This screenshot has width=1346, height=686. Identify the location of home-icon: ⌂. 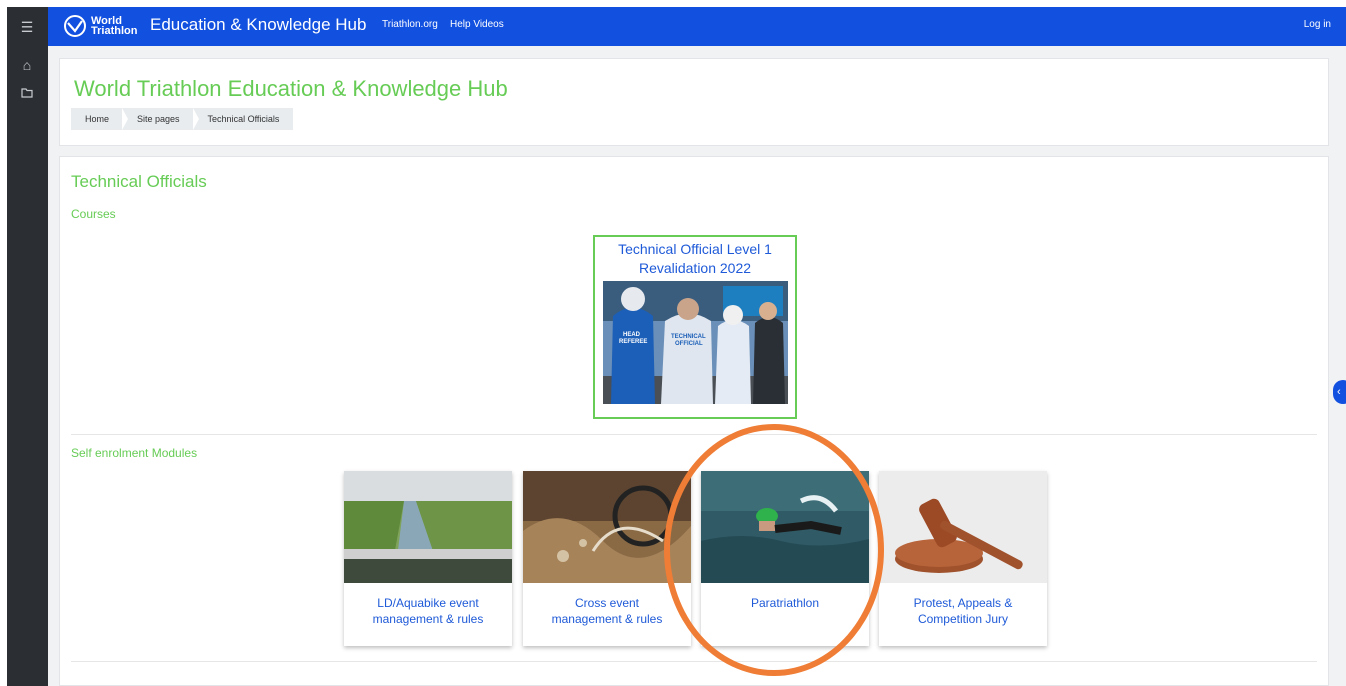
(27, 65).